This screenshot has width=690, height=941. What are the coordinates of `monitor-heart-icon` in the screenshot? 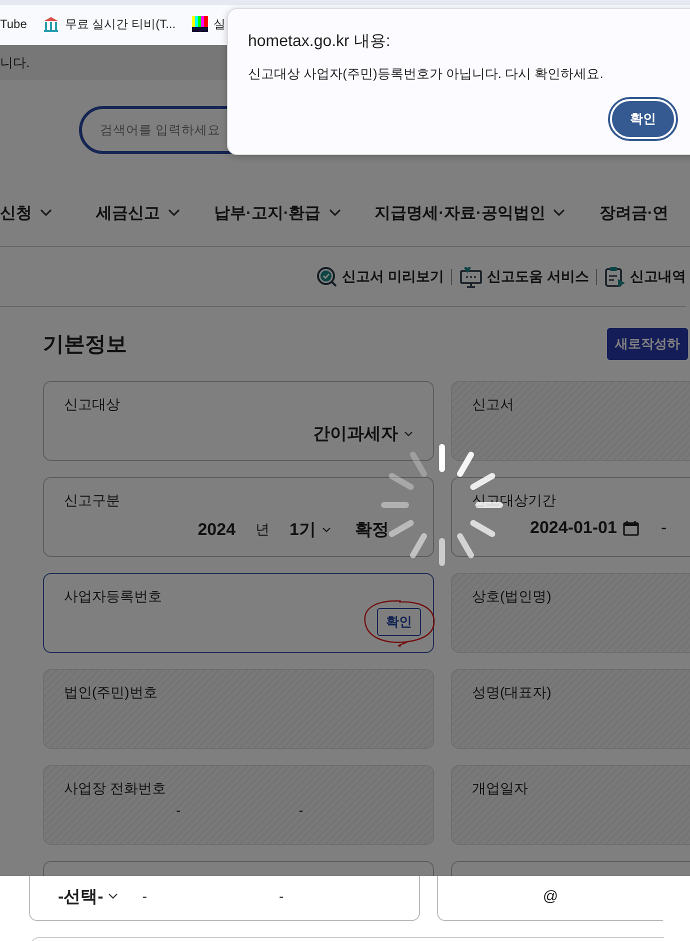 It's located at (471, 277).